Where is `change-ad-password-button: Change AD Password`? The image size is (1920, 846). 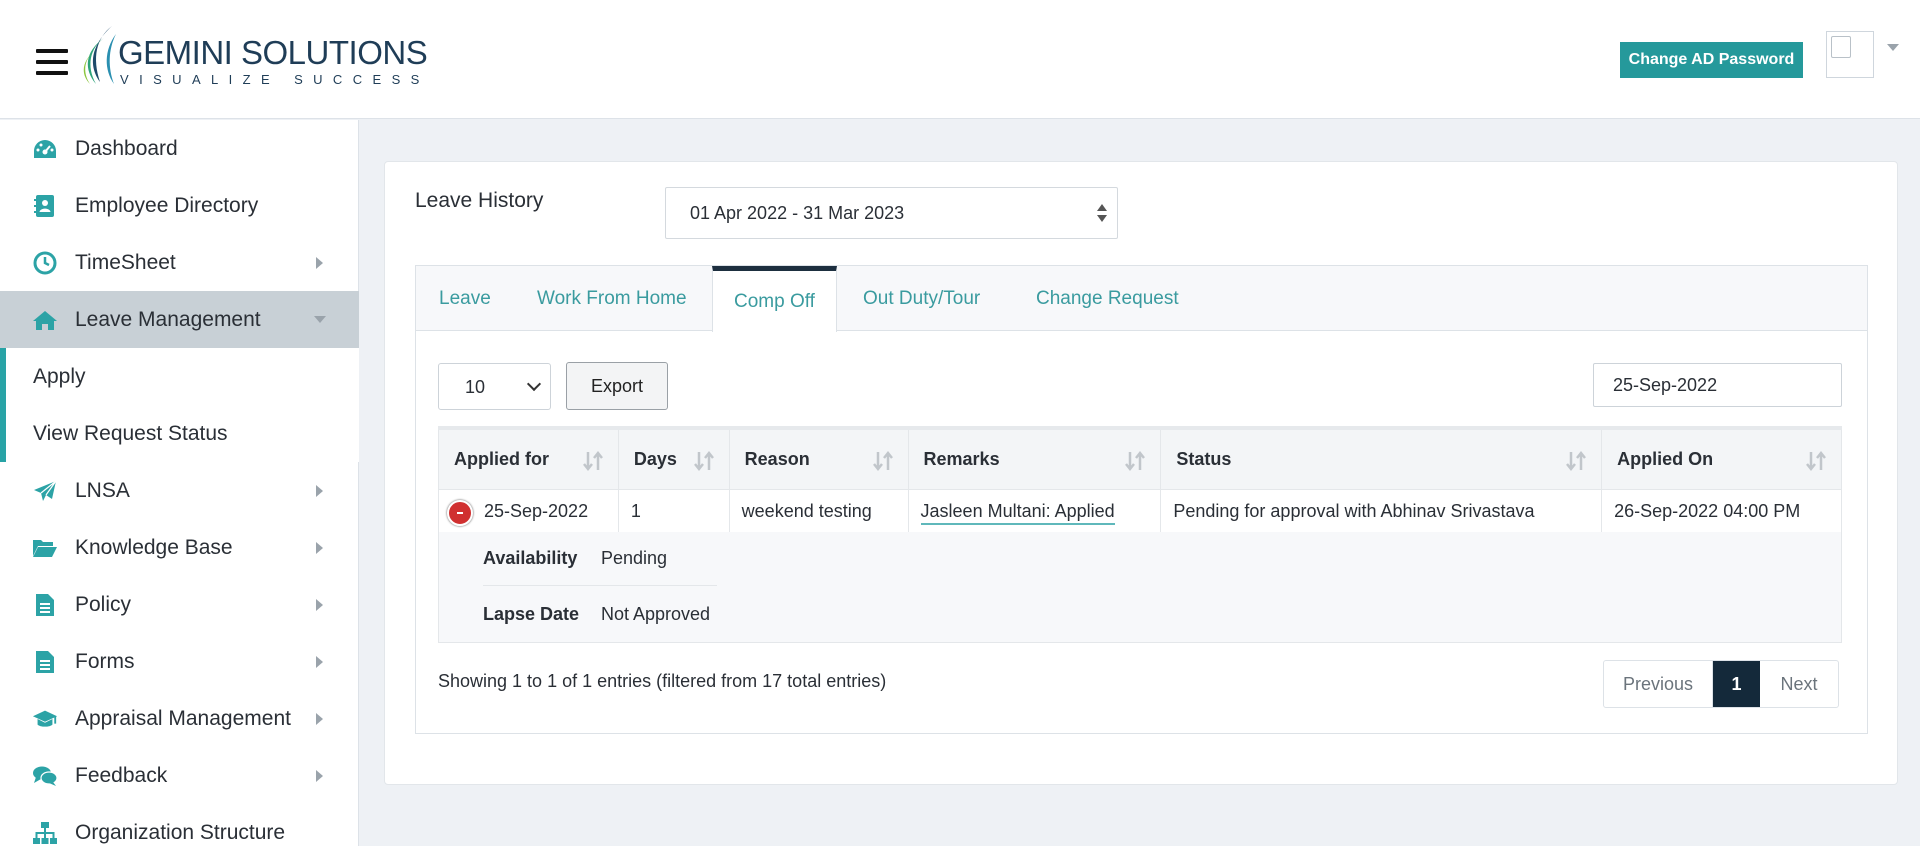
change-ad-password-button: Change AD Password is located at coordinates (1711, 60).